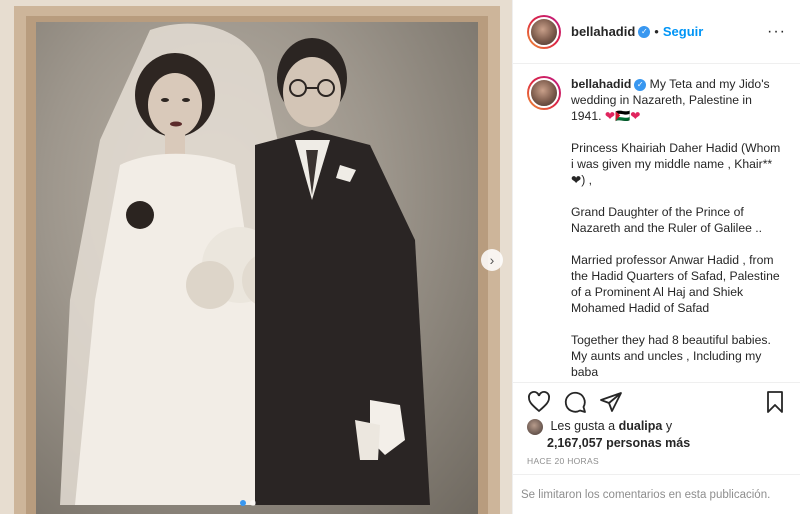  Describe the element at coordinates (622, 116) in the screenshot. I see `heart-flag-emoji: ❤🇵🇸❤` at that location.